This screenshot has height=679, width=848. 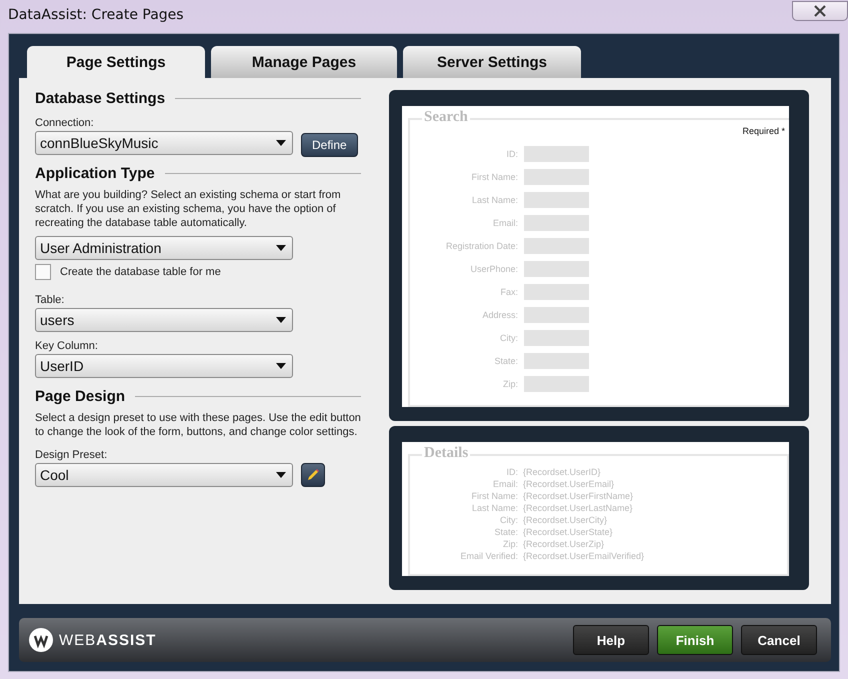 What do you see at coordinates (779, 640) in the screenshot?
I see `footer-button: Cancel` at bounding box center [779, 640].